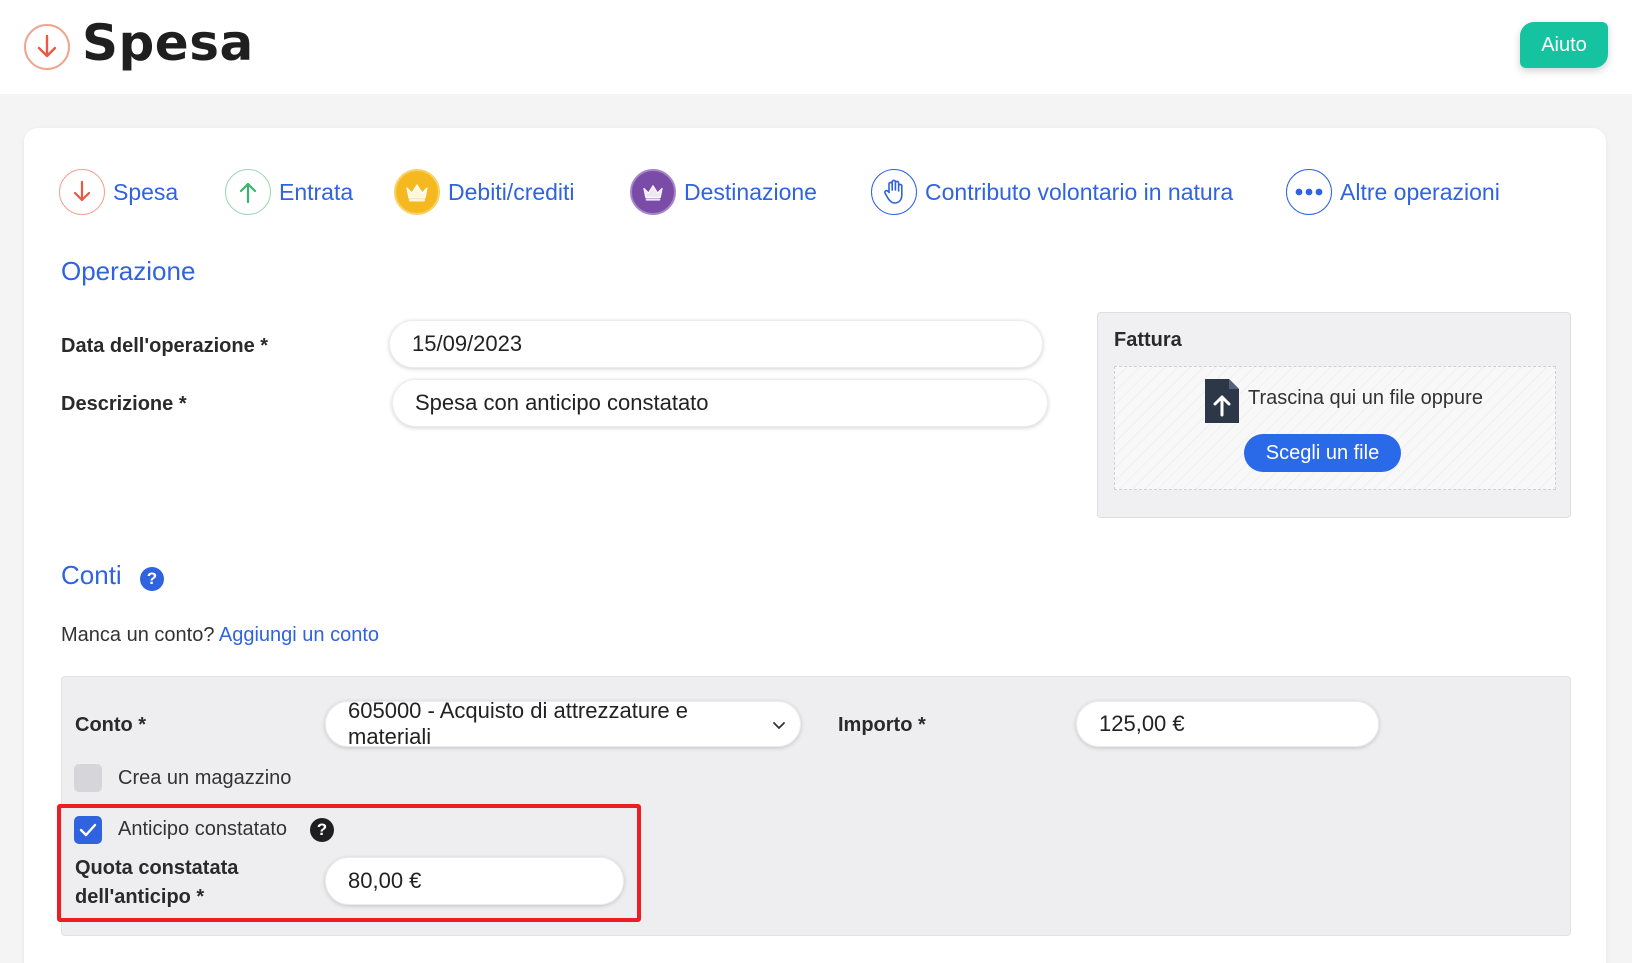 This screenshot has height=963, width=1632. I want to click on tab-entrata: Entrata, so click(289, 192).